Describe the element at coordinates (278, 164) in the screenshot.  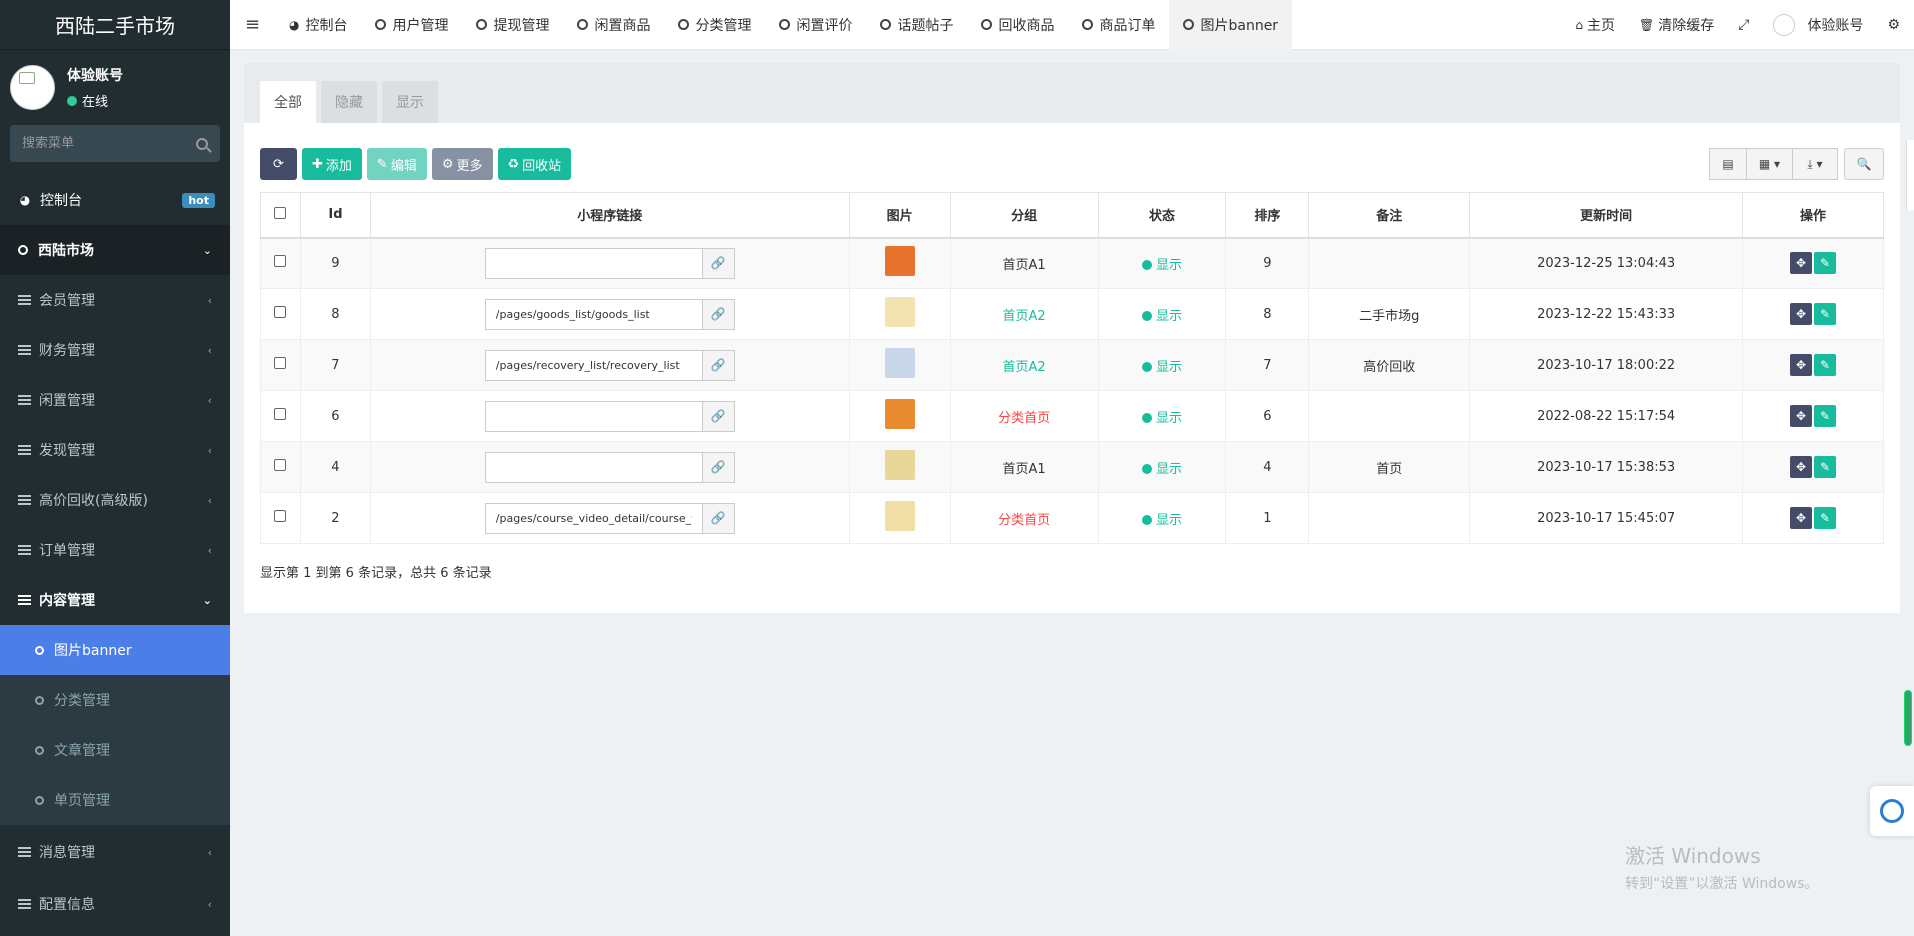
I see `refresh-button: ⟳` at that location.